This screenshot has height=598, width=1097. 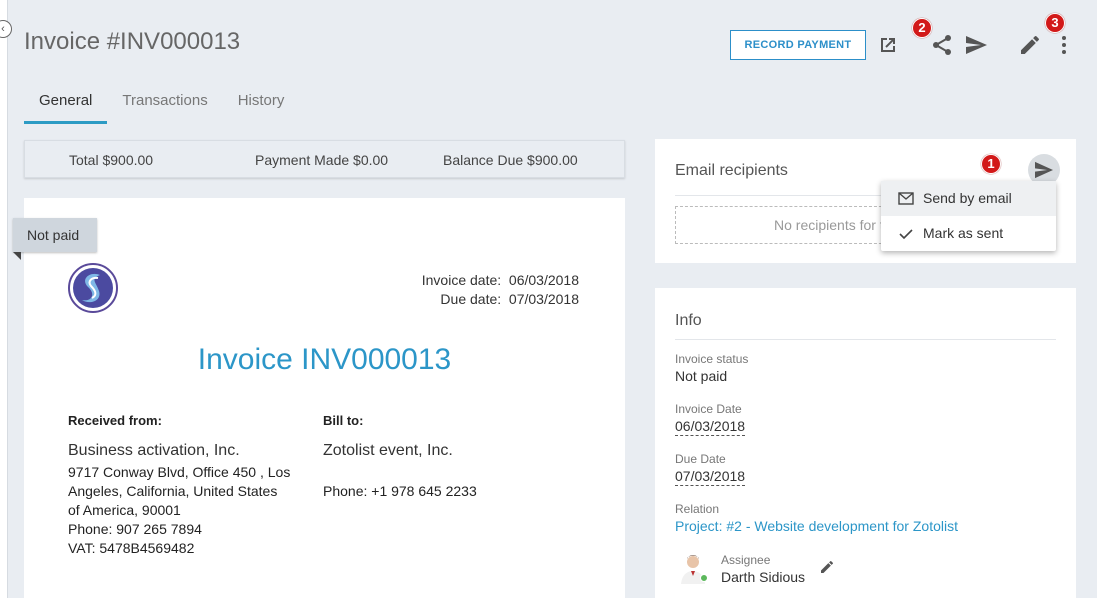 What do you see at coordinates (17, 256) in the screenshot?
I see `ribbon-fold` at bounding box center [17, 256].